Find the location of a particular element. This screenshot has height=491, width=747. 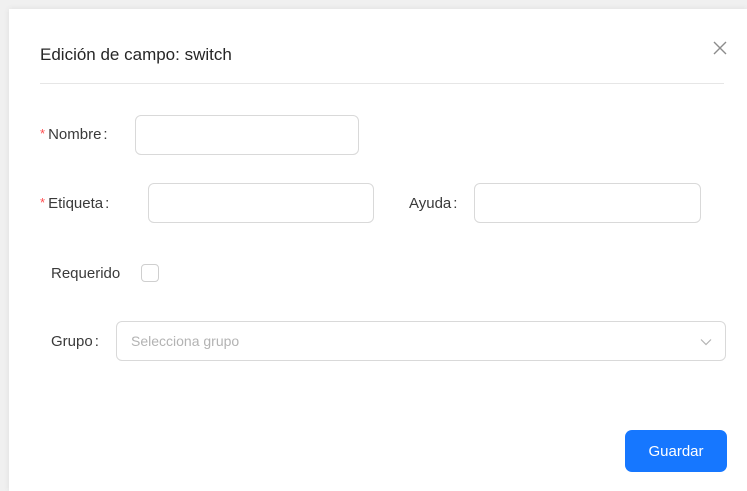

etiqueta-input is located at coordinates (261, 203).